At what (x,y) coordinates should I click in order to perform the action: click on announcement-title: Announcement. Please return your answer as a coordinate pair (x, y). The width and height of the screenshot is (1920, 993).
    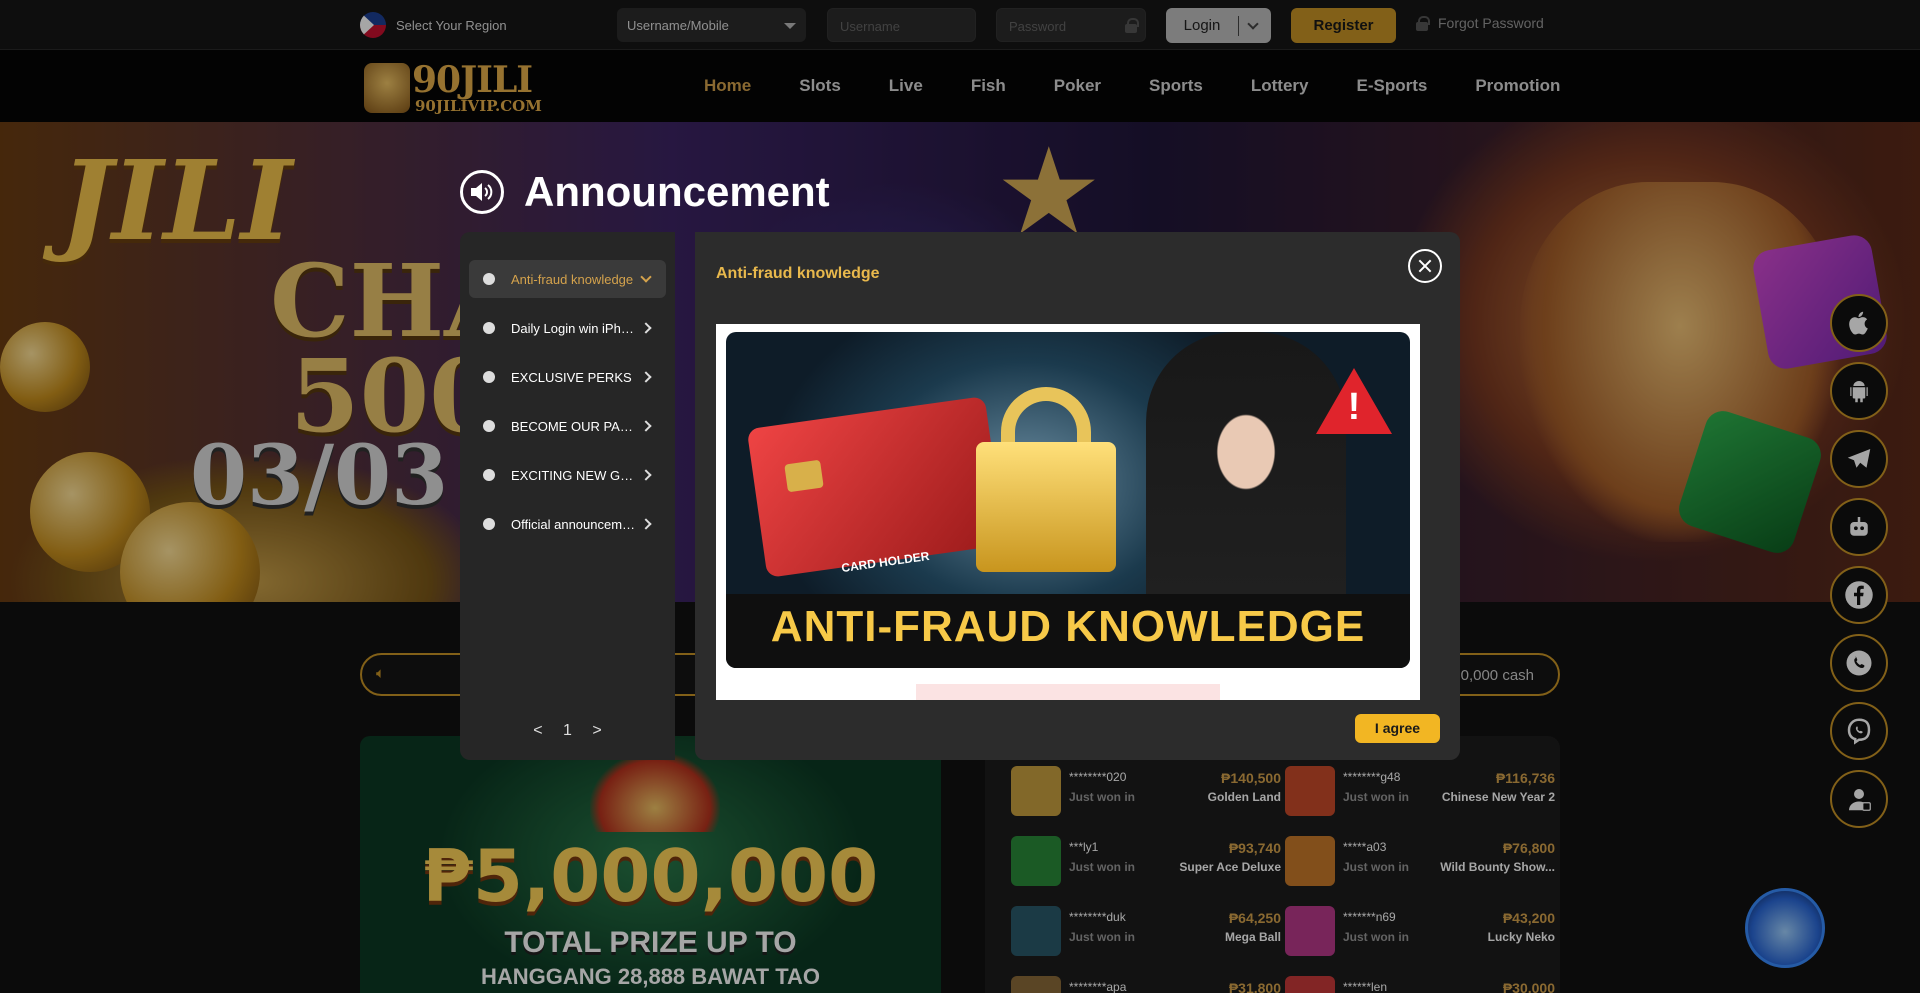
    Looking at the image, I should click on (677, 191).